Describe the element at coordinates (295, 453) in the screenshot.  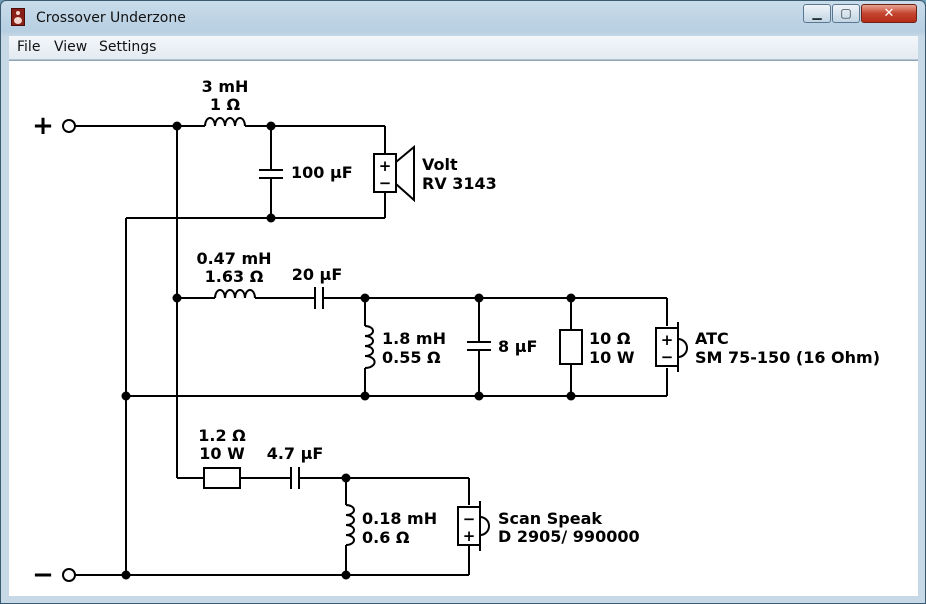
I see `woofer-capacitor-value: 4.7 μF` at that location.